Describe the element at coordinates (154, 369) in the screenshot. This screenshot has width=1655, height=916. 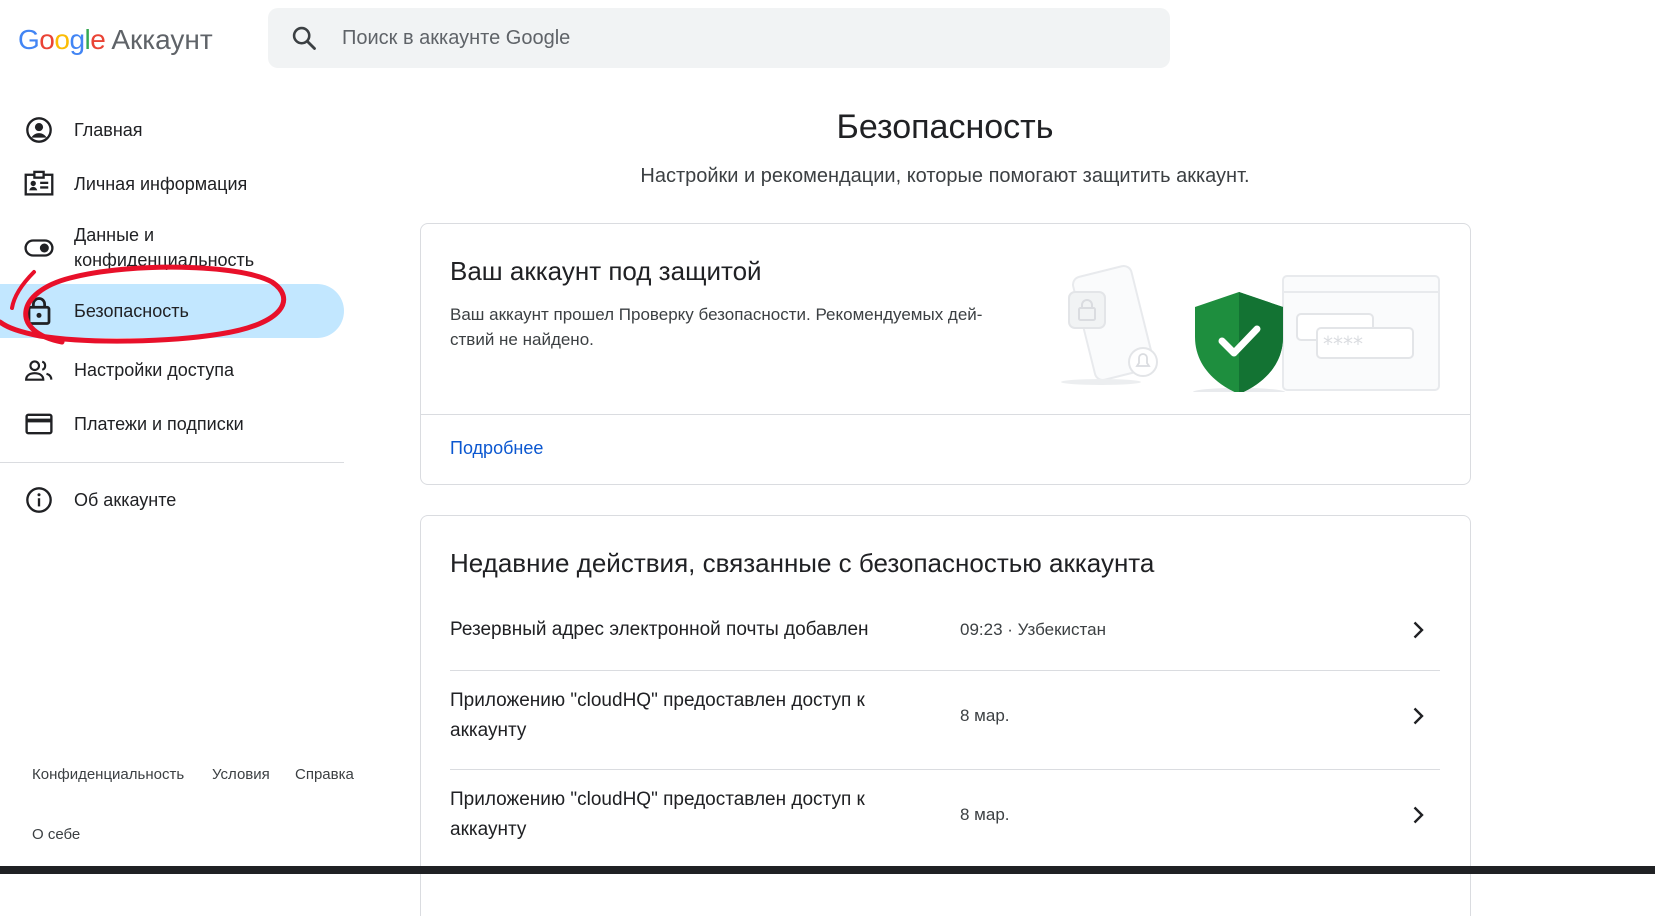
I see `sidebar-item-label: Настройки доступа` at that location.